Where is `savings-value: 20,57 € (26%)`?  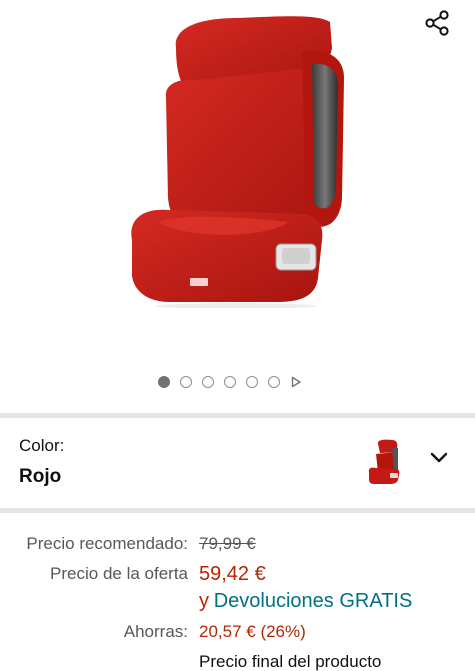 savings-value: 20,57 € (26%) is located at coordinates (252, 631).